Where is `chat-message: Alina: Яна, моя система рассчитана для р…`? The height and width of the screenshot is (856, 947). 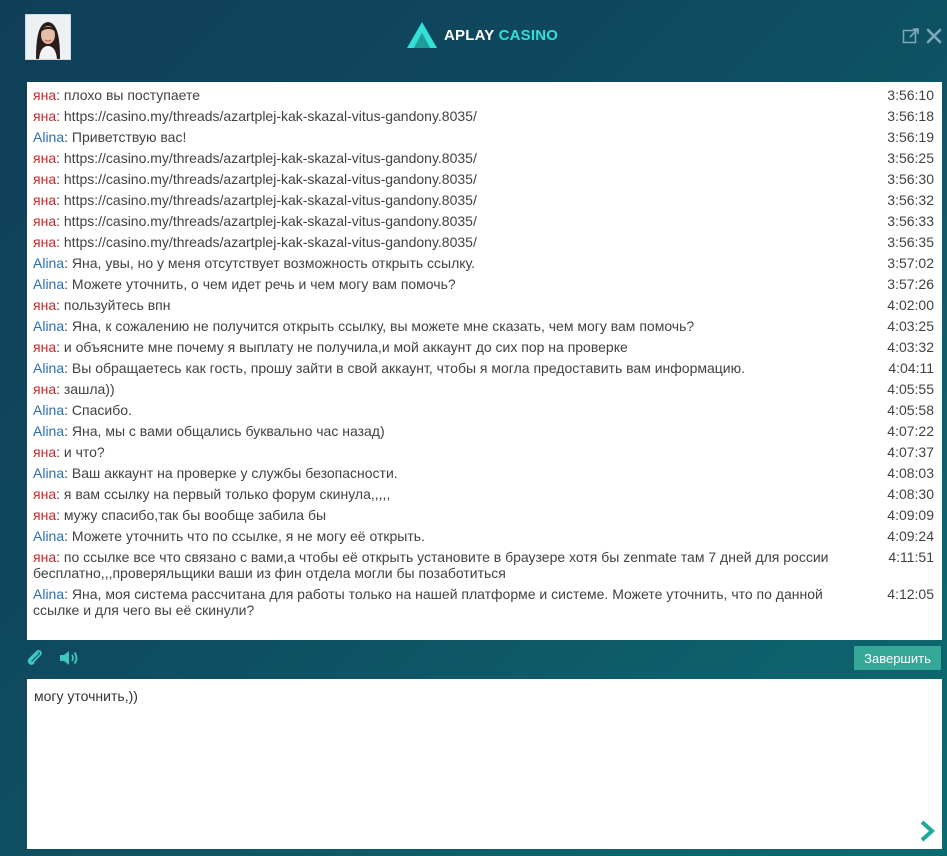
chat-message: Alina: Яна, моя система рассчитана для р… is located at coordinates (483, 602).